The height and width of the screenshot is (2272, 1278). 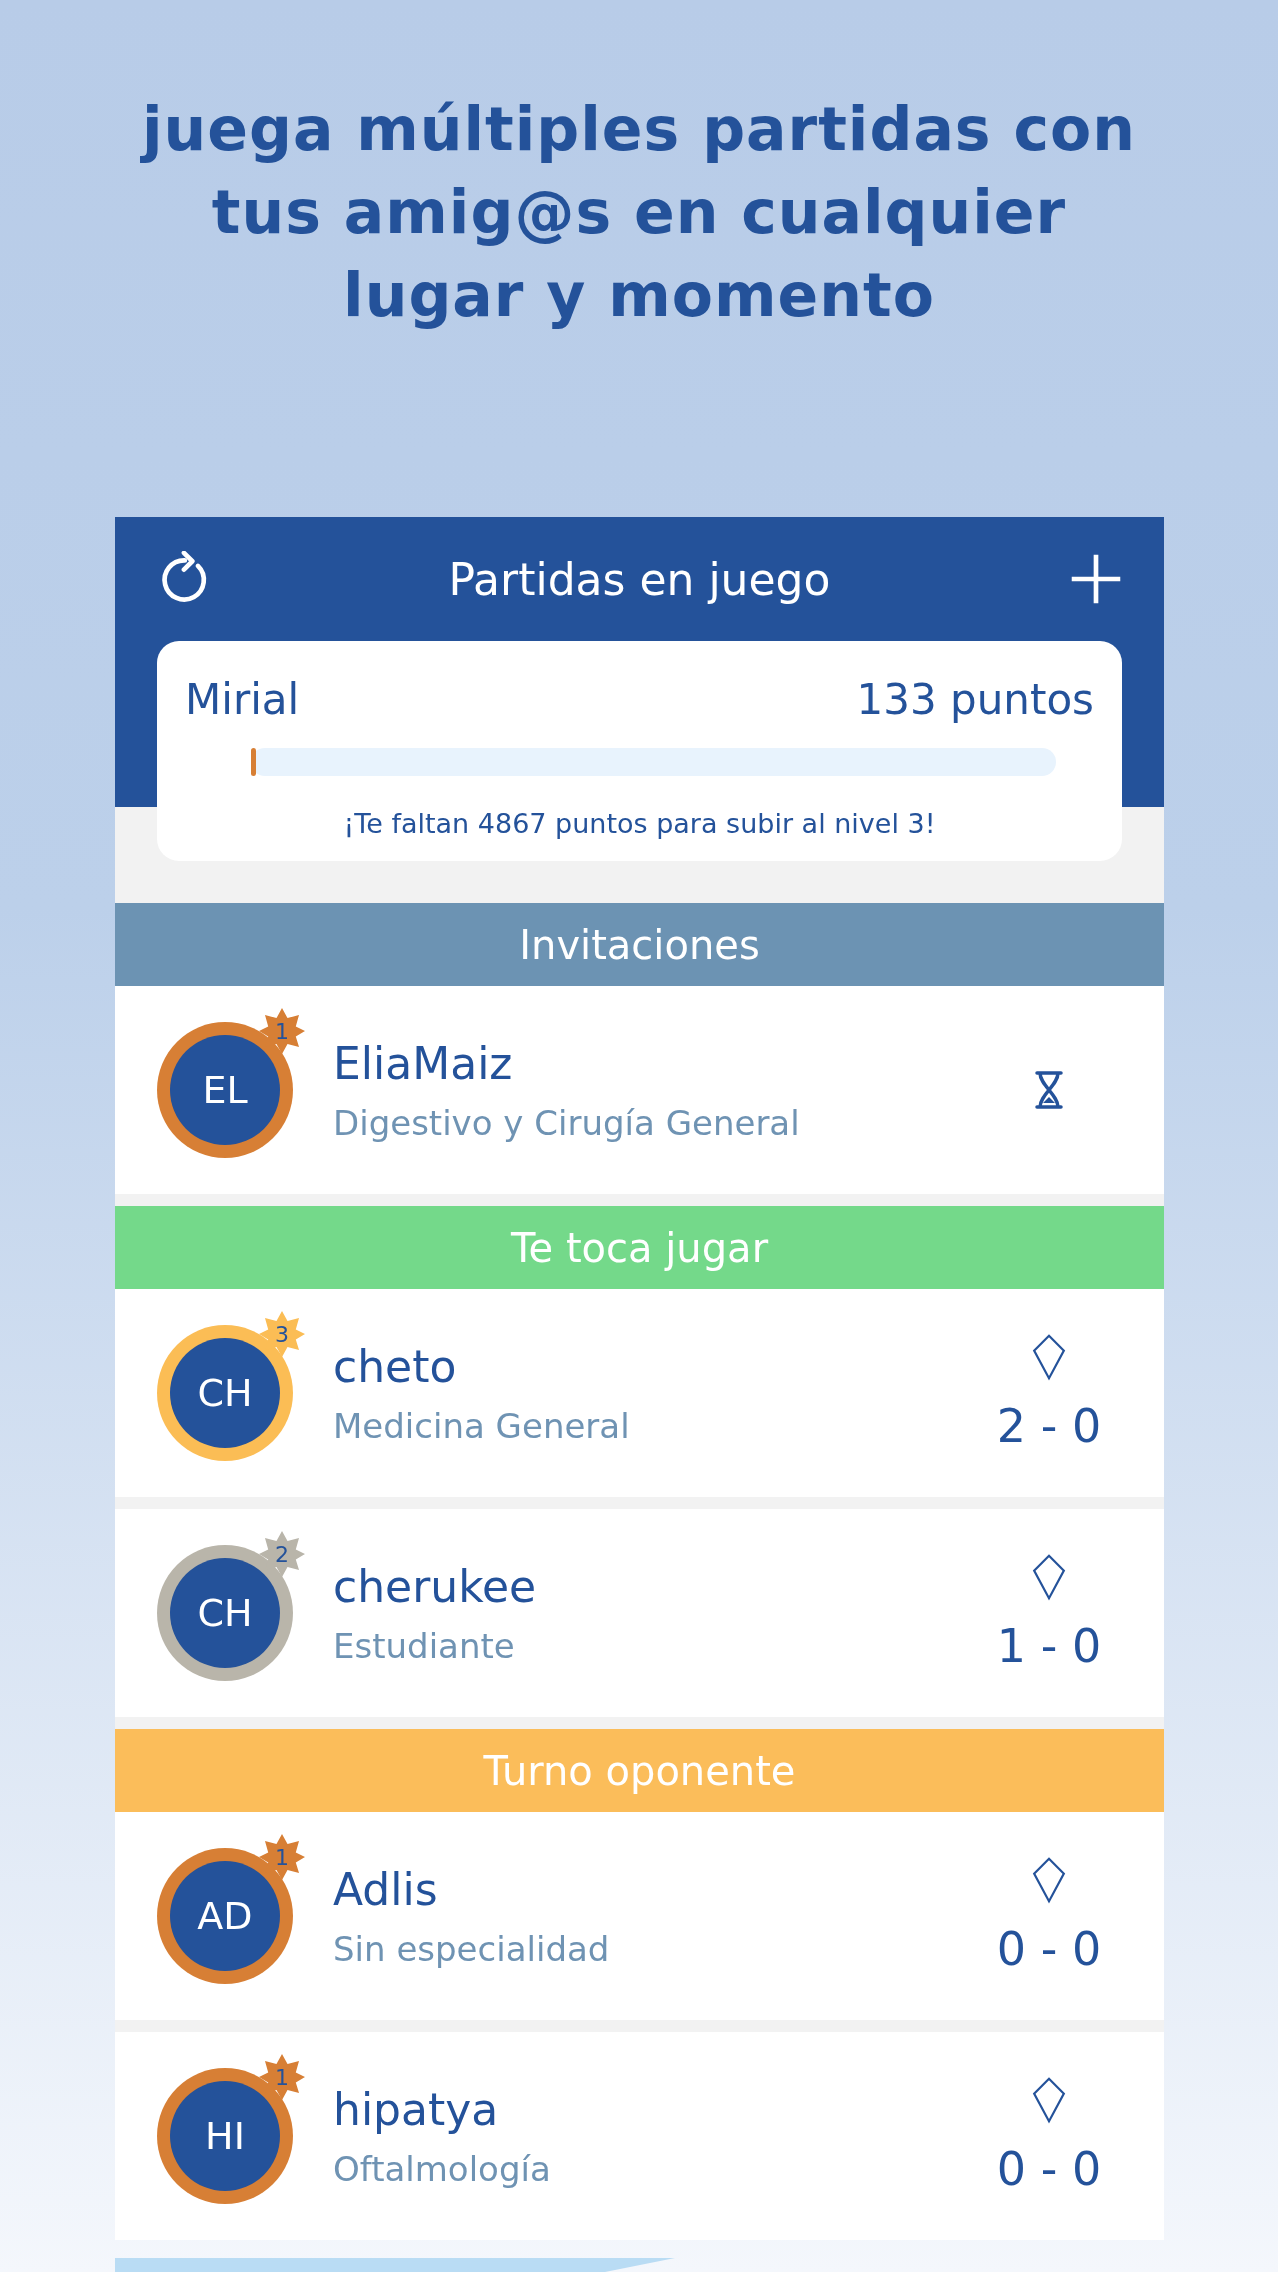 I want to click on opponent-name: hipatya, so click(x=416, y=2109).